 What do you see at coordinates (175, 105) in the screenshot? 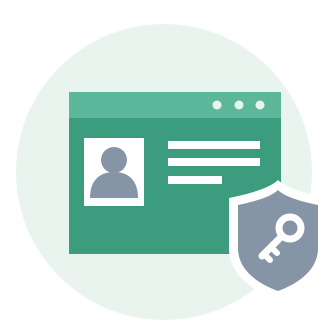
I see `window-titlebar` at bounding box center [175, 105].